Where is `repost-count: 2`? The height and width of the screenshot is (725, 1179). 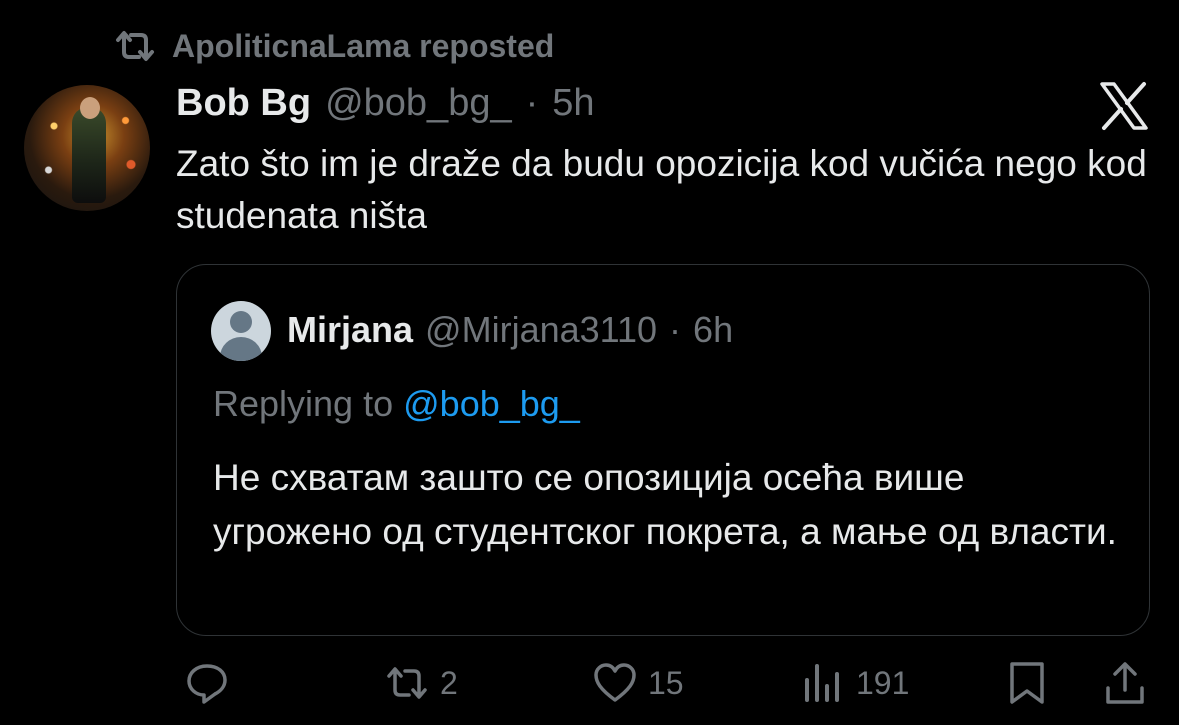
repost-count: 2 is located at coordinates (449, 682).